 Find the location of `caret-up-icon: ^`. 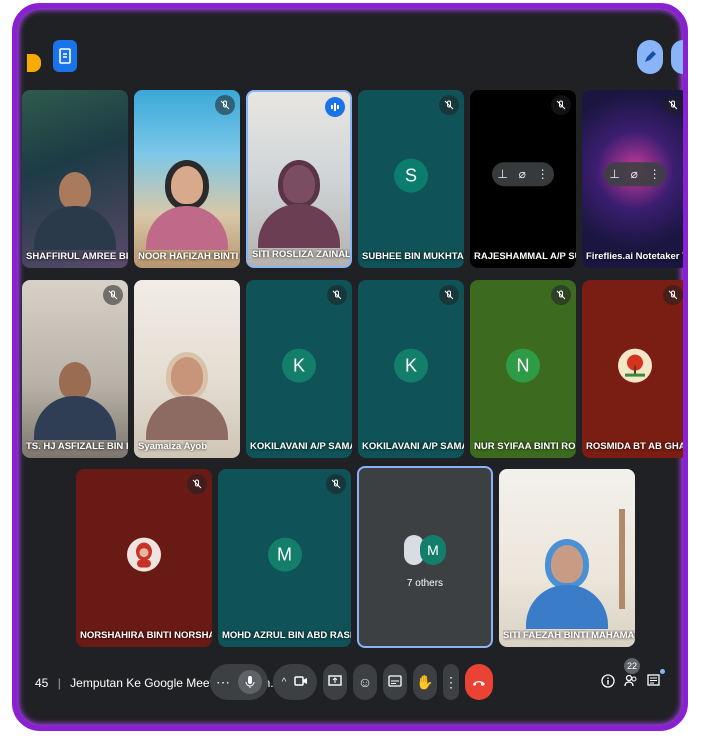

caret-up-icon: ^ is located at coordinates (284, 682).